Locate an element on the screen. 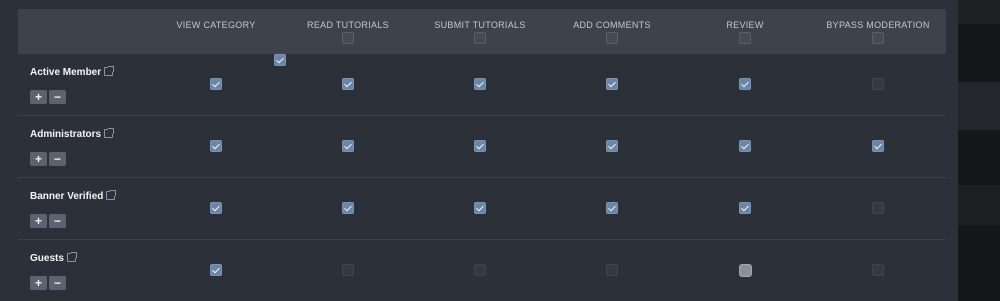  group-name-link: Active Member is located at coordinates (72, 72).